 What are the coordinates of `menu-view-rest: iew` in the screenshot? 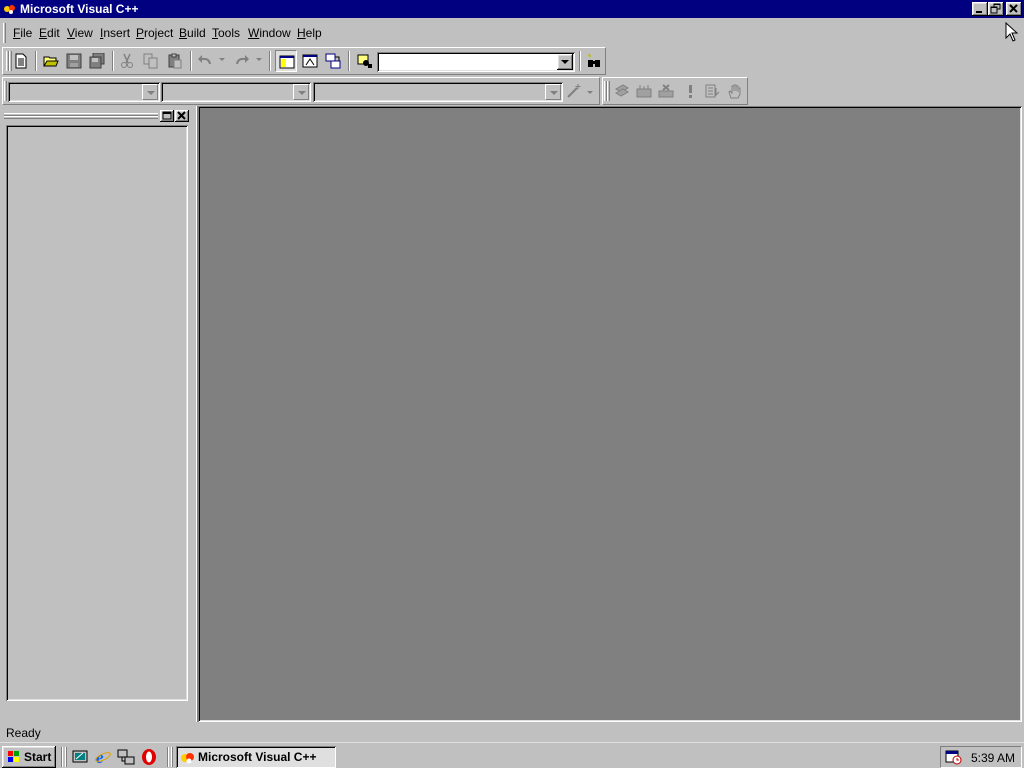 It's located at (83, 33).